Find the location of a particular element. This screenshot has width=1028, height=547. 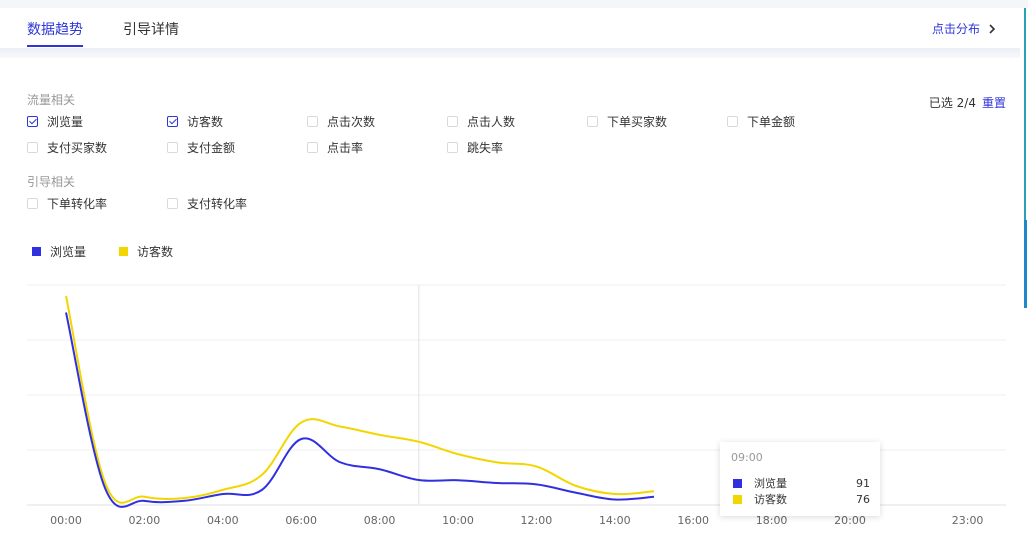

checkbox-order-conversion: 下单转化率 is located at coordinates (67, 203).